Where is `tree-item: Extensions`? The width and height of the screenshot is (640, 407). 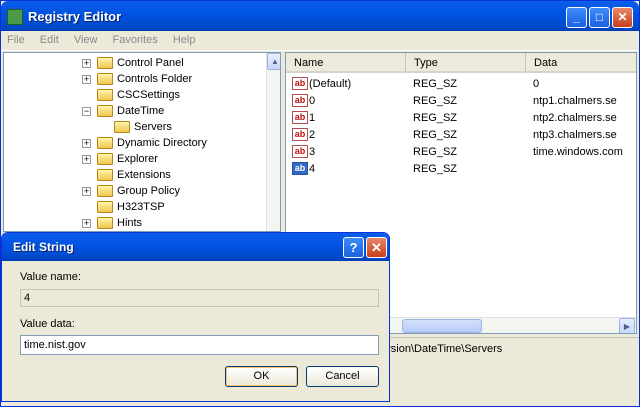 tree-item: Extensions is located at coordinates (126, 175).